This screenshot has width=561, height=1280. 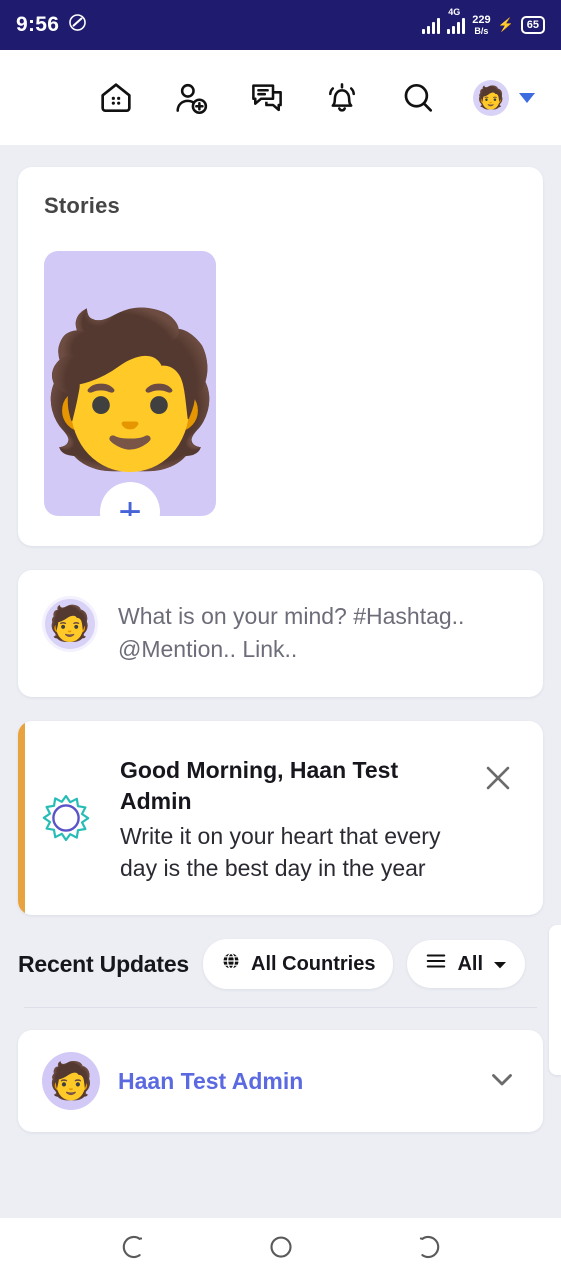 What do you see at coordinates (292, 1081) in the screenshot?
I see `post-author-name: Haan Test Admin` at bounding box center [292, 1081].